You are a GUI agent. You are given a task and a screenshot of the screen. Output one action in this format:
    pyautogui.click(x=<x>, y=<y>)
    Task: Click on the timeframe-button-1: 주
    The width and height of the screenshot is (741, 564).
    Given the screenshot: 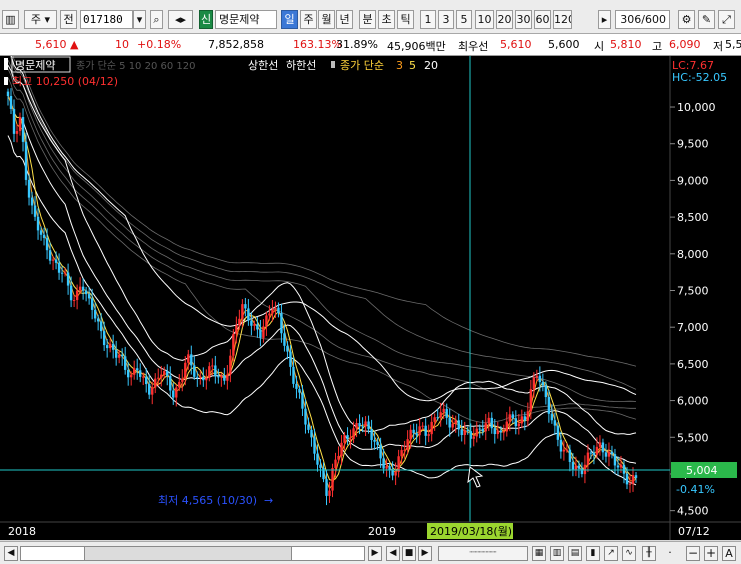 What is the action you would take?
    pyautogui.click(x=308, y=19)
    